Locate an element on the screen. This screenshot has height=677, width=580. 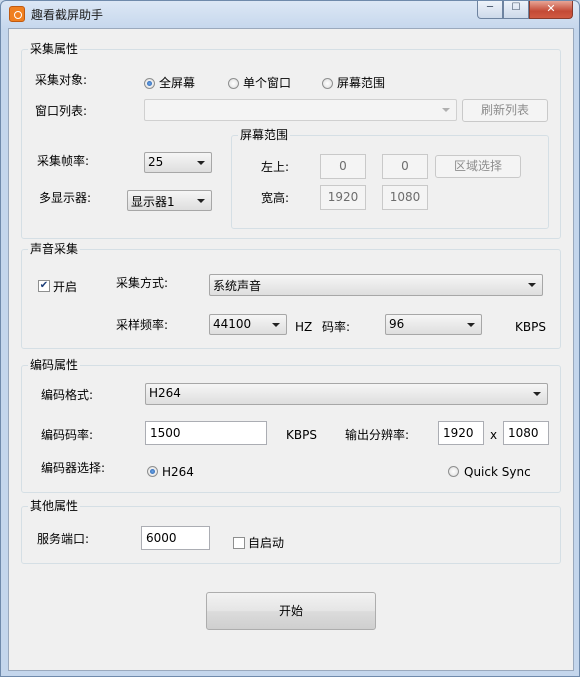
maximize-icon: ☐ is located at coordinates (516, 7).